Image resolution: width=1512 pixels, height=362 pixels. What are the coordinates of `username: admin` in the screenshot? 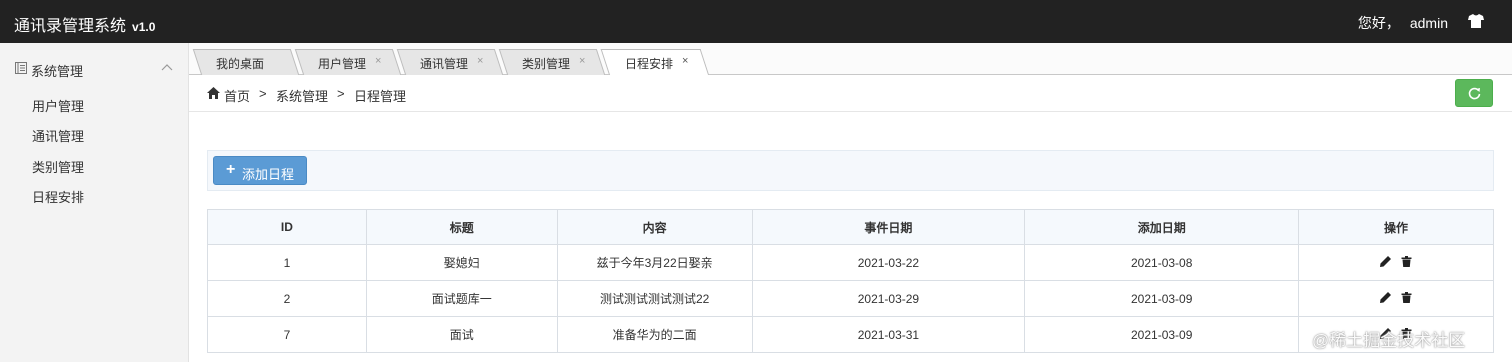 It's located at (1429, 23).